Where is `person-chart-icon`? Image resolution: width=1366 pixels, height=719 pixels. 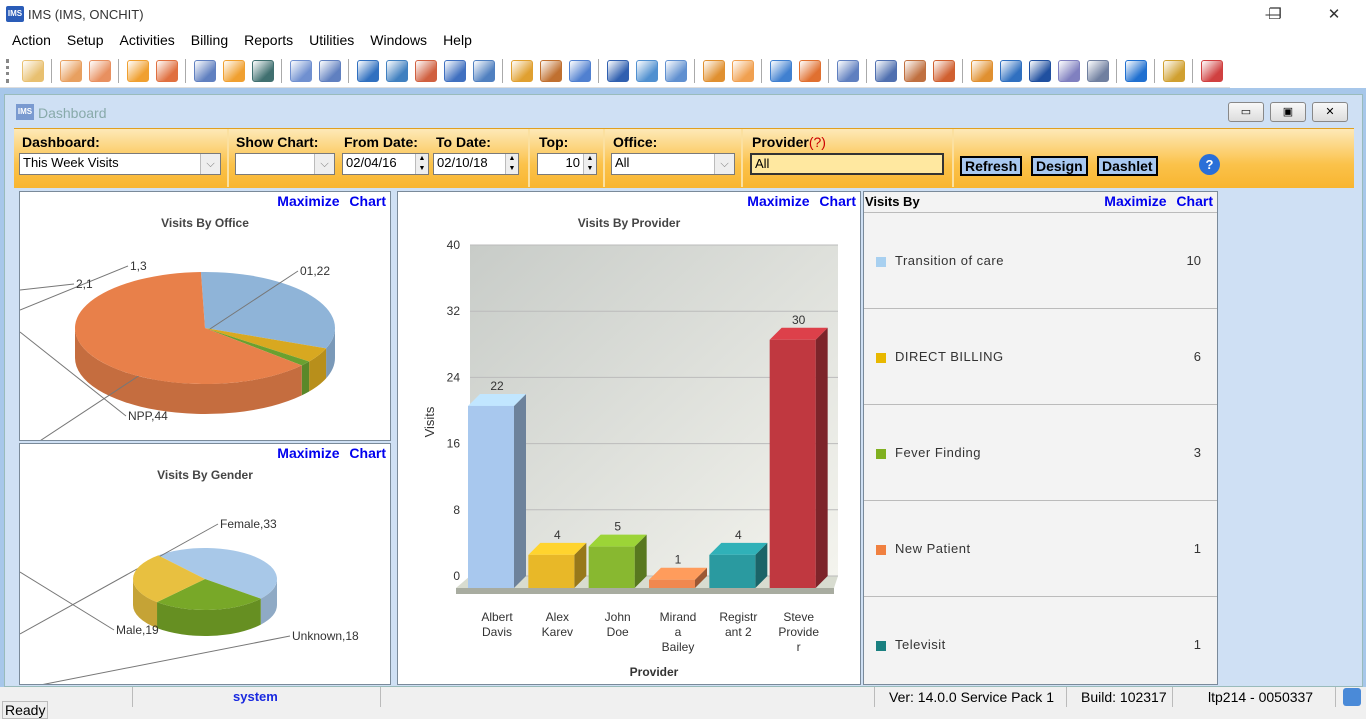
person-chart-icon is located at coordinates (809, 71).